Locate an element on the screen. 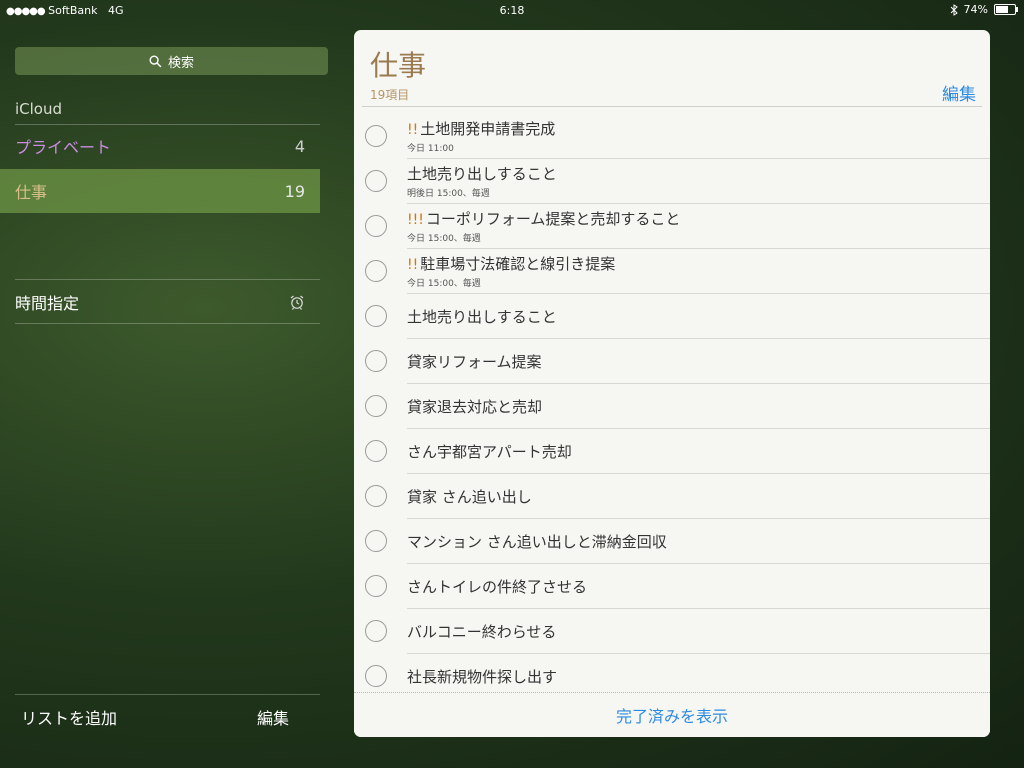 The image size is (1024, 768). list-title: 仕事 is located at coordinates (398, 65).